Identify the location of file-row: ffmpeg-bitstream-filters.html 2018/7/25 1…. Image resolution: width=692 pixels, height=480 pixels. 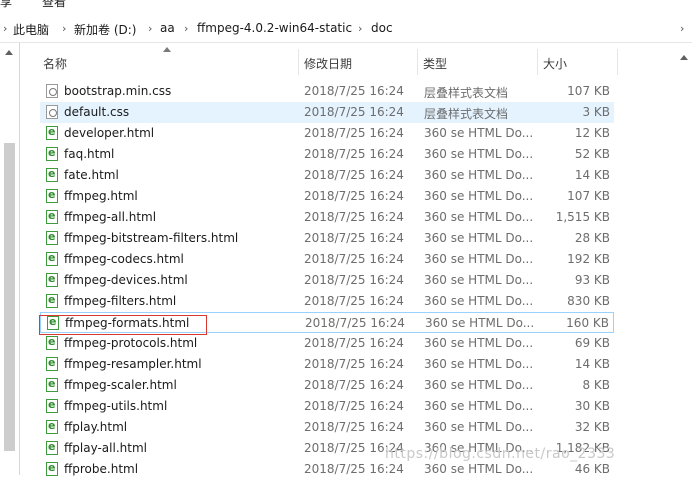
(327, 238).